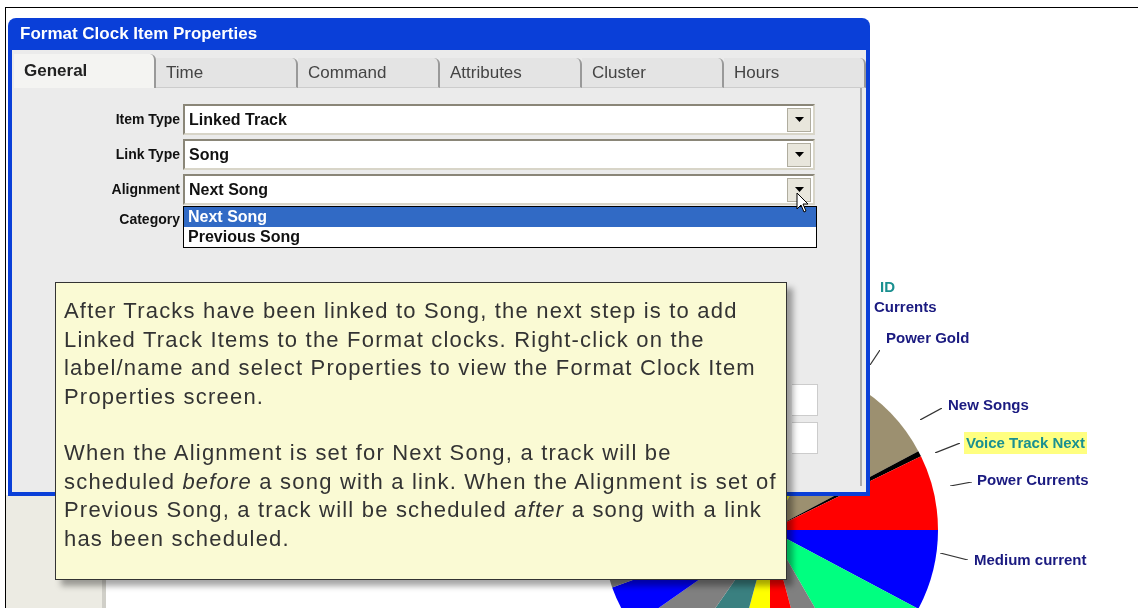 The width and height of the screenshot is (1138, 608). Describe the element at coordinates (499, 154) in the screenshot. I see `dropdown-field: Song` at that location.